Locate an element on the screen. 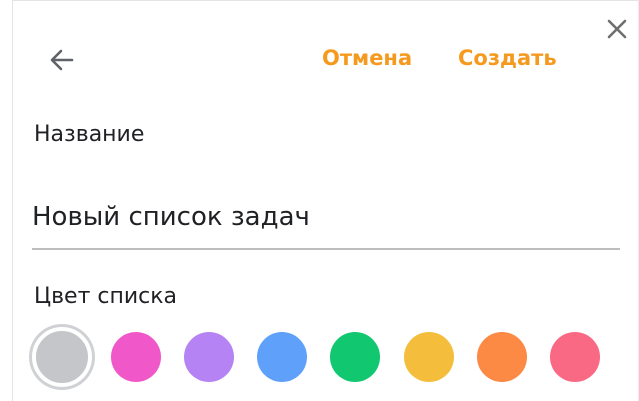  cancel-button: Отмена is located at coordinates (367, 58).